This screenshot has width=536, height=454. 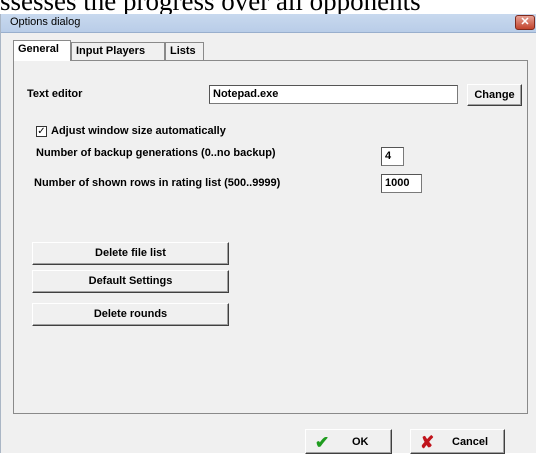 What do you see at coordinates (333, 94) in the screenshot?
I see `text-editor-field: Notepad.exe` at bounding box center [333, 94].